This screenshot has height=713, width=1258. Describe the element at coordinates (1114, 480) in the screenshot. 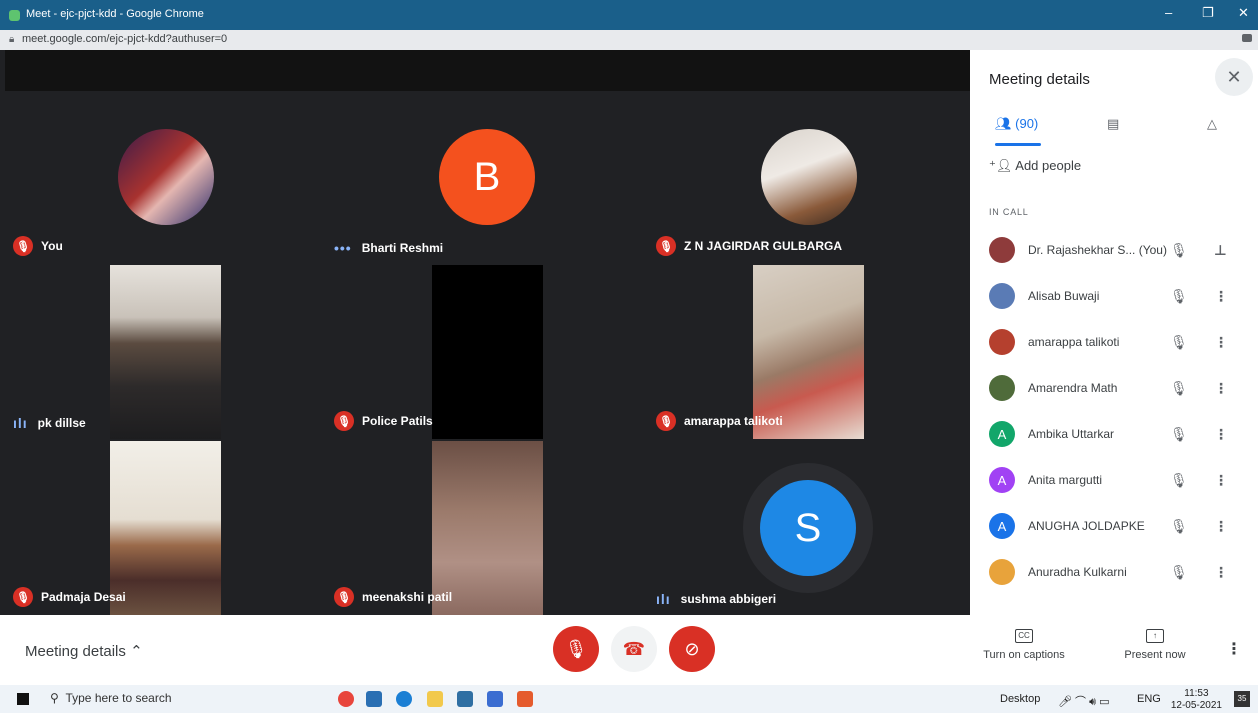

I see `participant-row: A Anita margutti 🎙︎ ⋮` at that location.